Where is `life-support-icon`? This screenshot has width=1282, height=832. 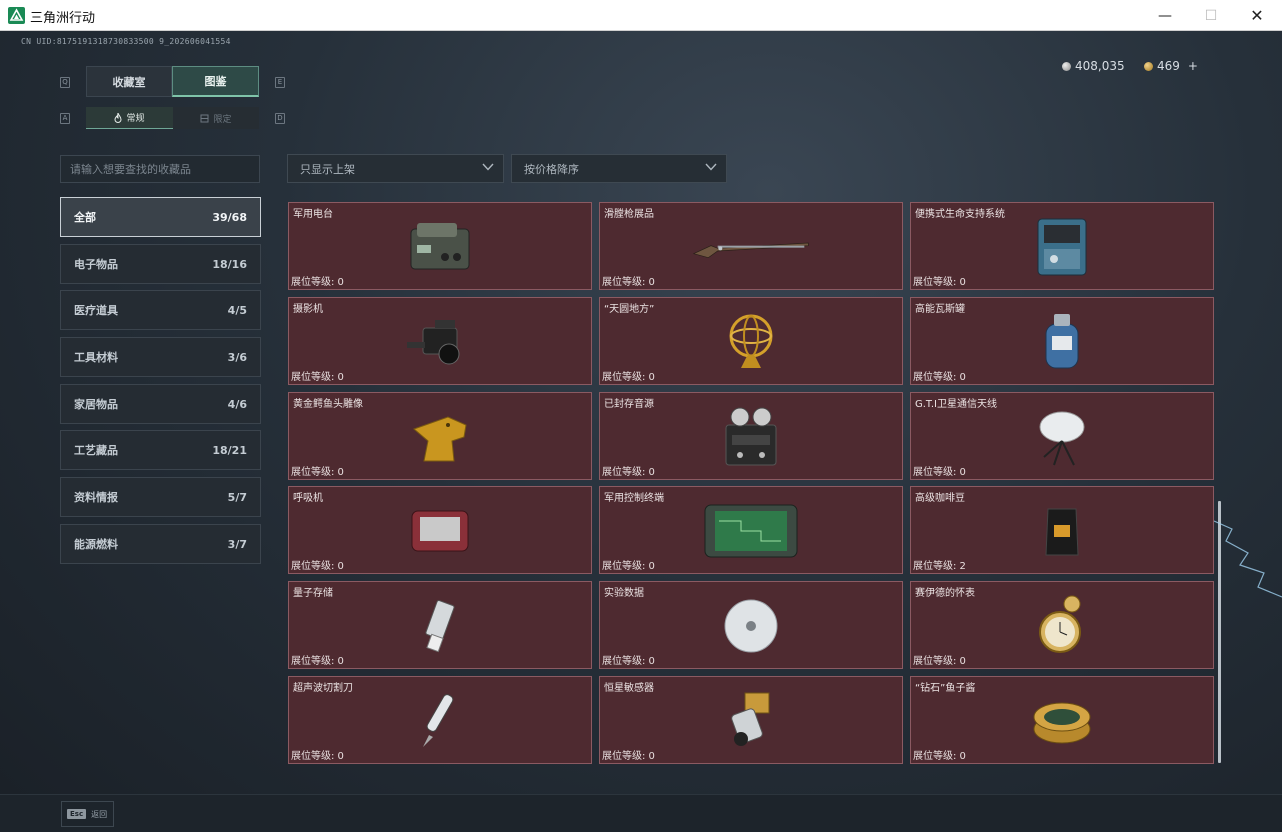 life-support-icon is located at coordinates (1062, 247).